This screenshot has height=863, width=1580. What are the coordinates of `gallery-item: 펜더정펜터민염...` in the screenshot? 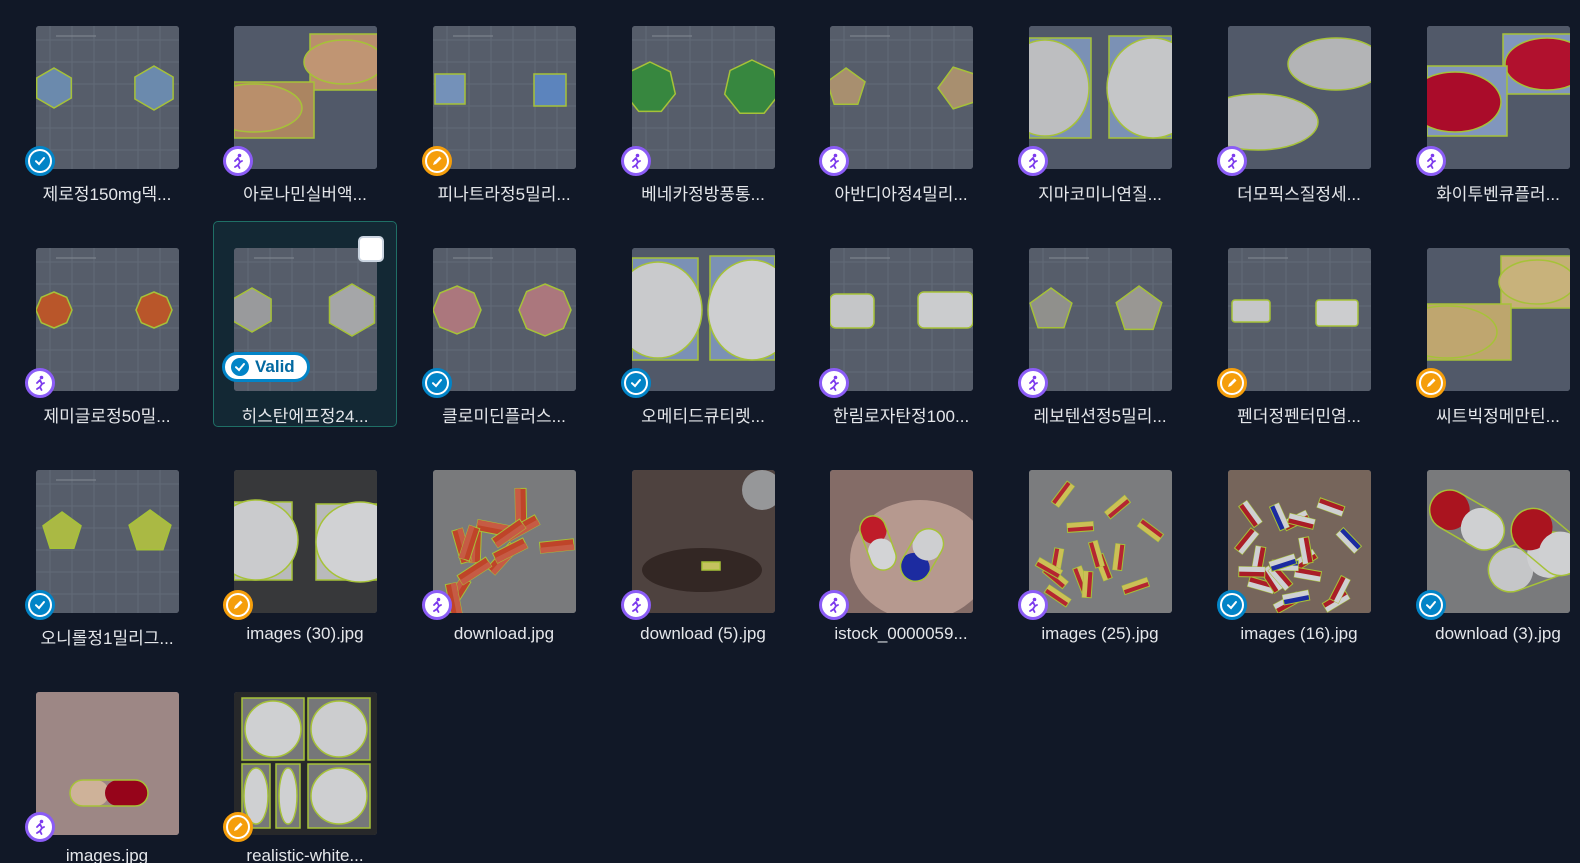 It's located at (1299, 324).